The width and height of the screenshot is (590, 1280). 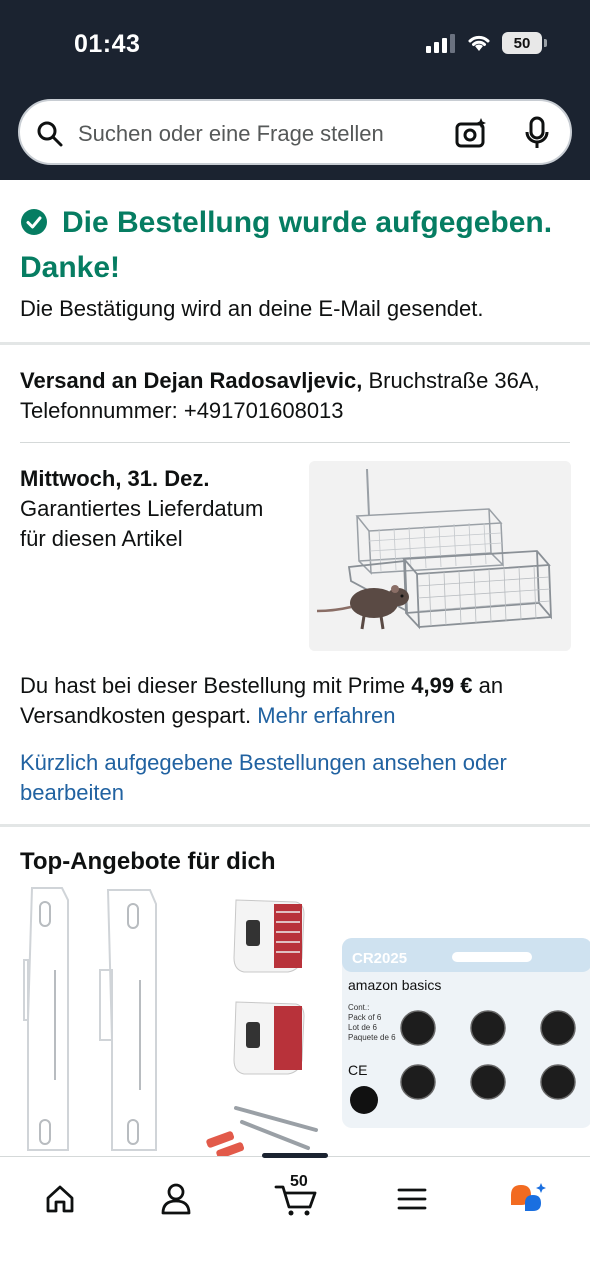 I want to click on svg-text: Lot de 6, so click(x=362, y=1027).